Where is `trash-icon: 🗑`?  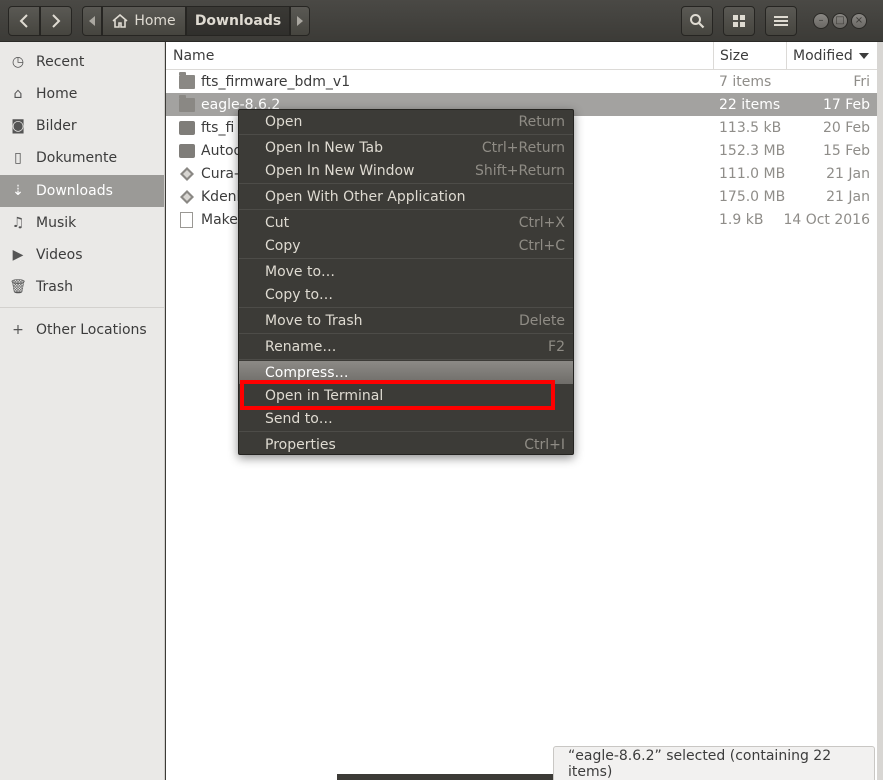 trash-icon: 🗑 is located at coordinates (18, 287).